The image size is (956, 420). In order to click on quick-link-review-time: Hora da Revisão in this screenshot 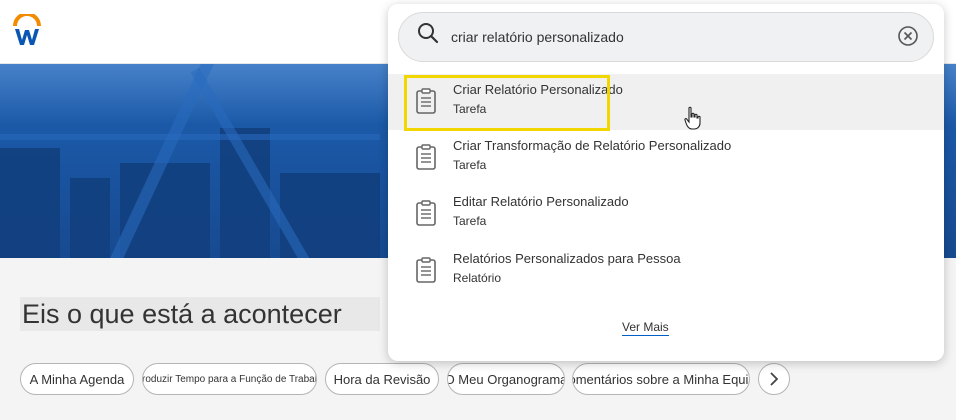, I will do `click(382, 379)`.